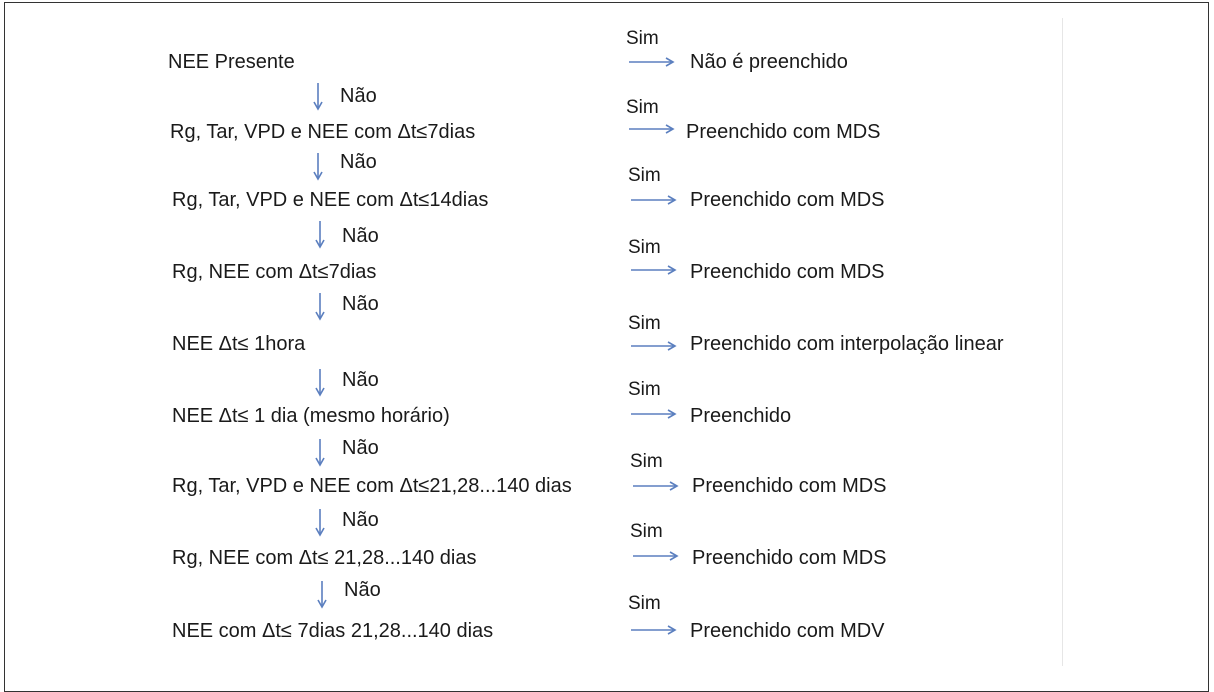 The height and width of the screenshot is (692, 1214). I want to click on condition-label: NEE Presente, so click(231, 62).